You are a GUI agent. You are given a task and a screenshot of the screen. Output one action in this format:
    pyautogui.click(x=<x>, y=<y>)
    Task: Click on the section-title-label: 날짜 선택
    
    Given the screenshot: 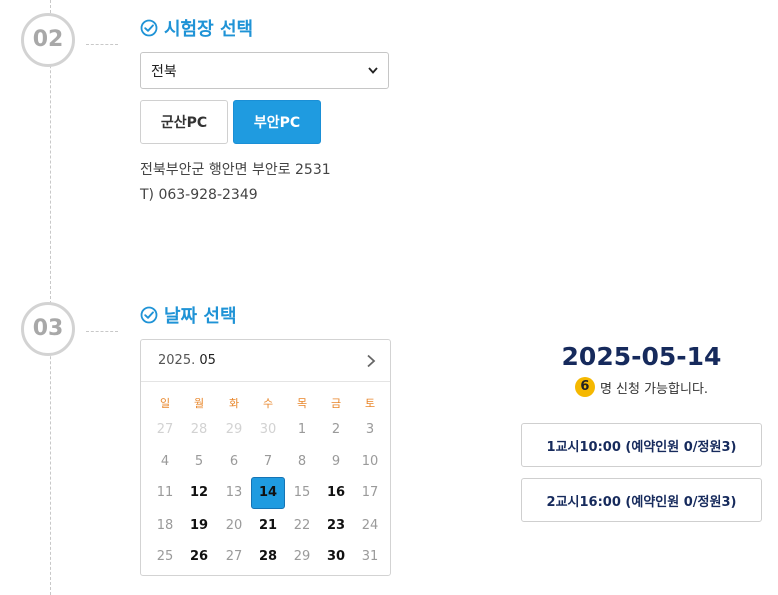 What is the action you would take?
    pyautogui.click(x=200, y=316)
    